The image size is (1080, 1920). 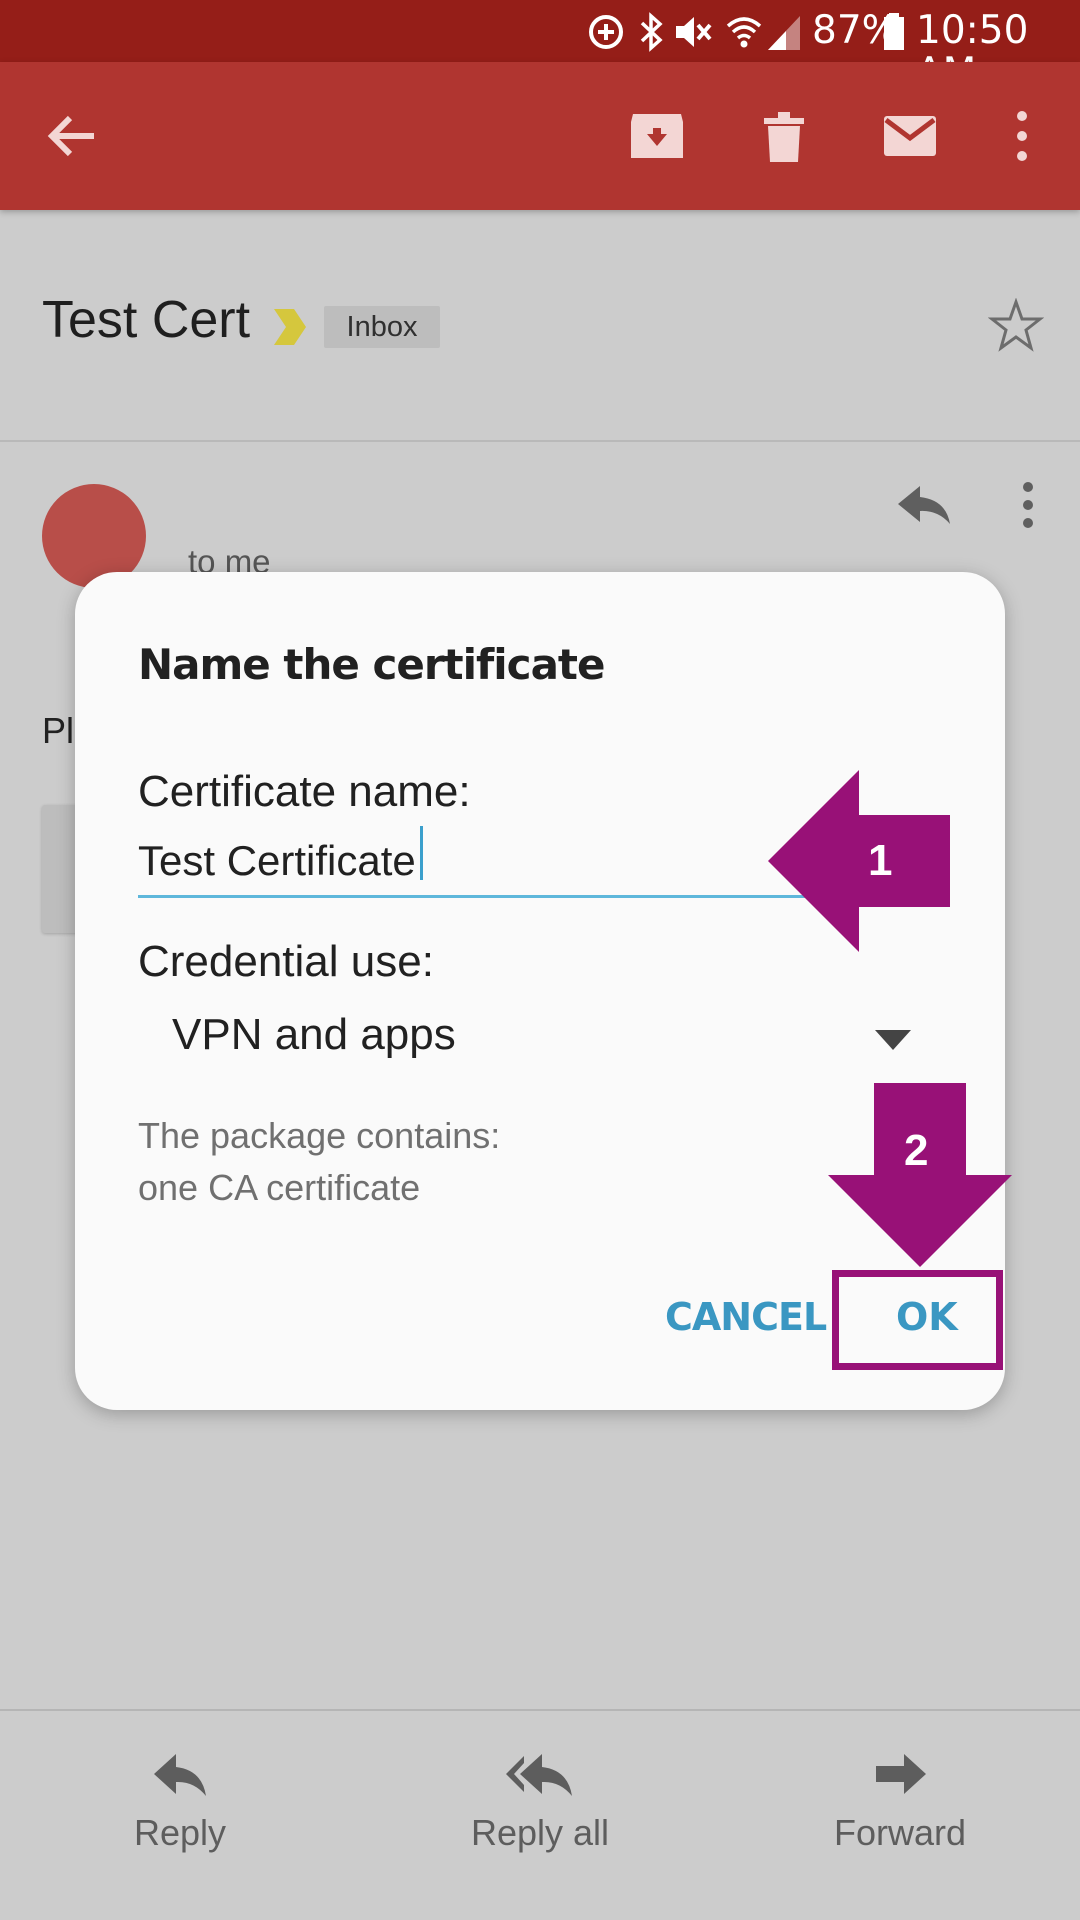 What do you see at coordinates (146, 320) in the screenshot?
I see `email-subject: Test Cert` at bounding box center [146, 320].